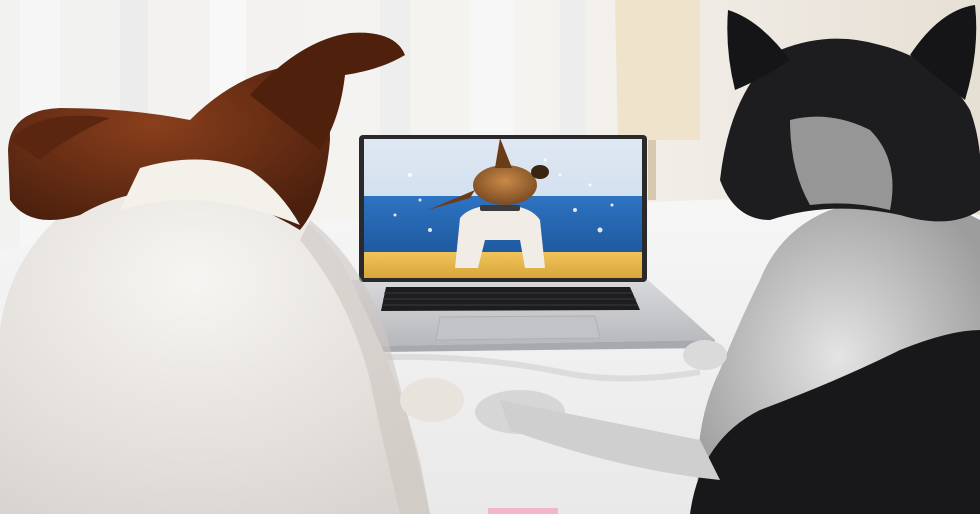 This screenshot has width=980, height=514. Describe the element at coordinates (657, 70) in the screenshot. I see `lamp-shade` at that location.